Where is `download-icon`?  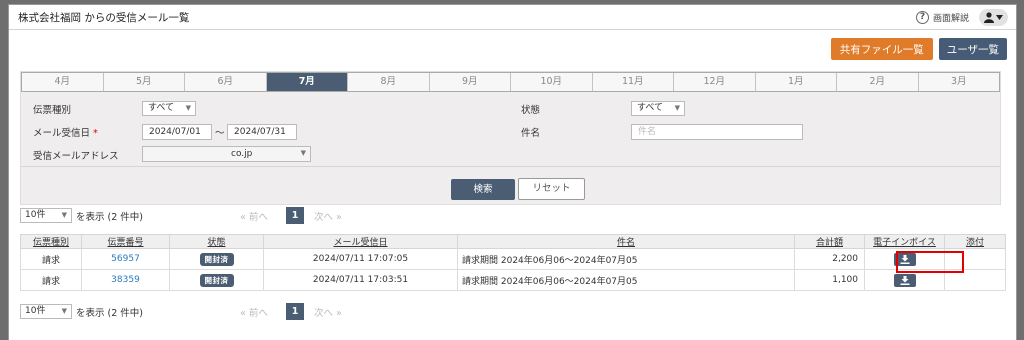 download-icon is located at coordinates (904, 280).